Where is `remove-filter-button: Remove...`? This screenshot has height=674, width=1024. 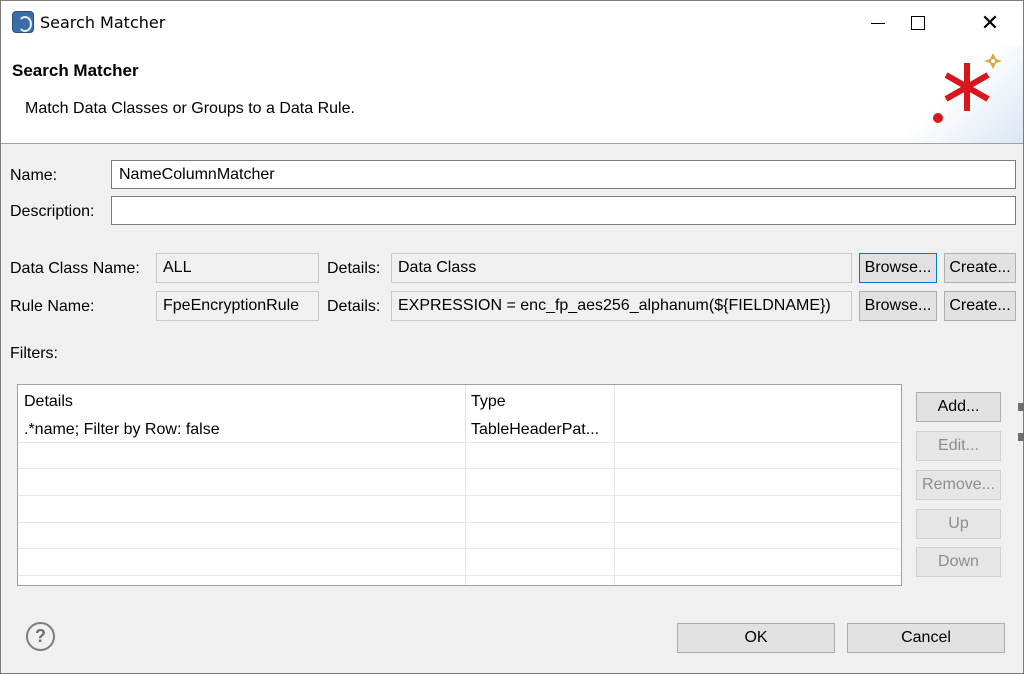
remove-filter-button: Remove... is located at coordinates (958, 485).